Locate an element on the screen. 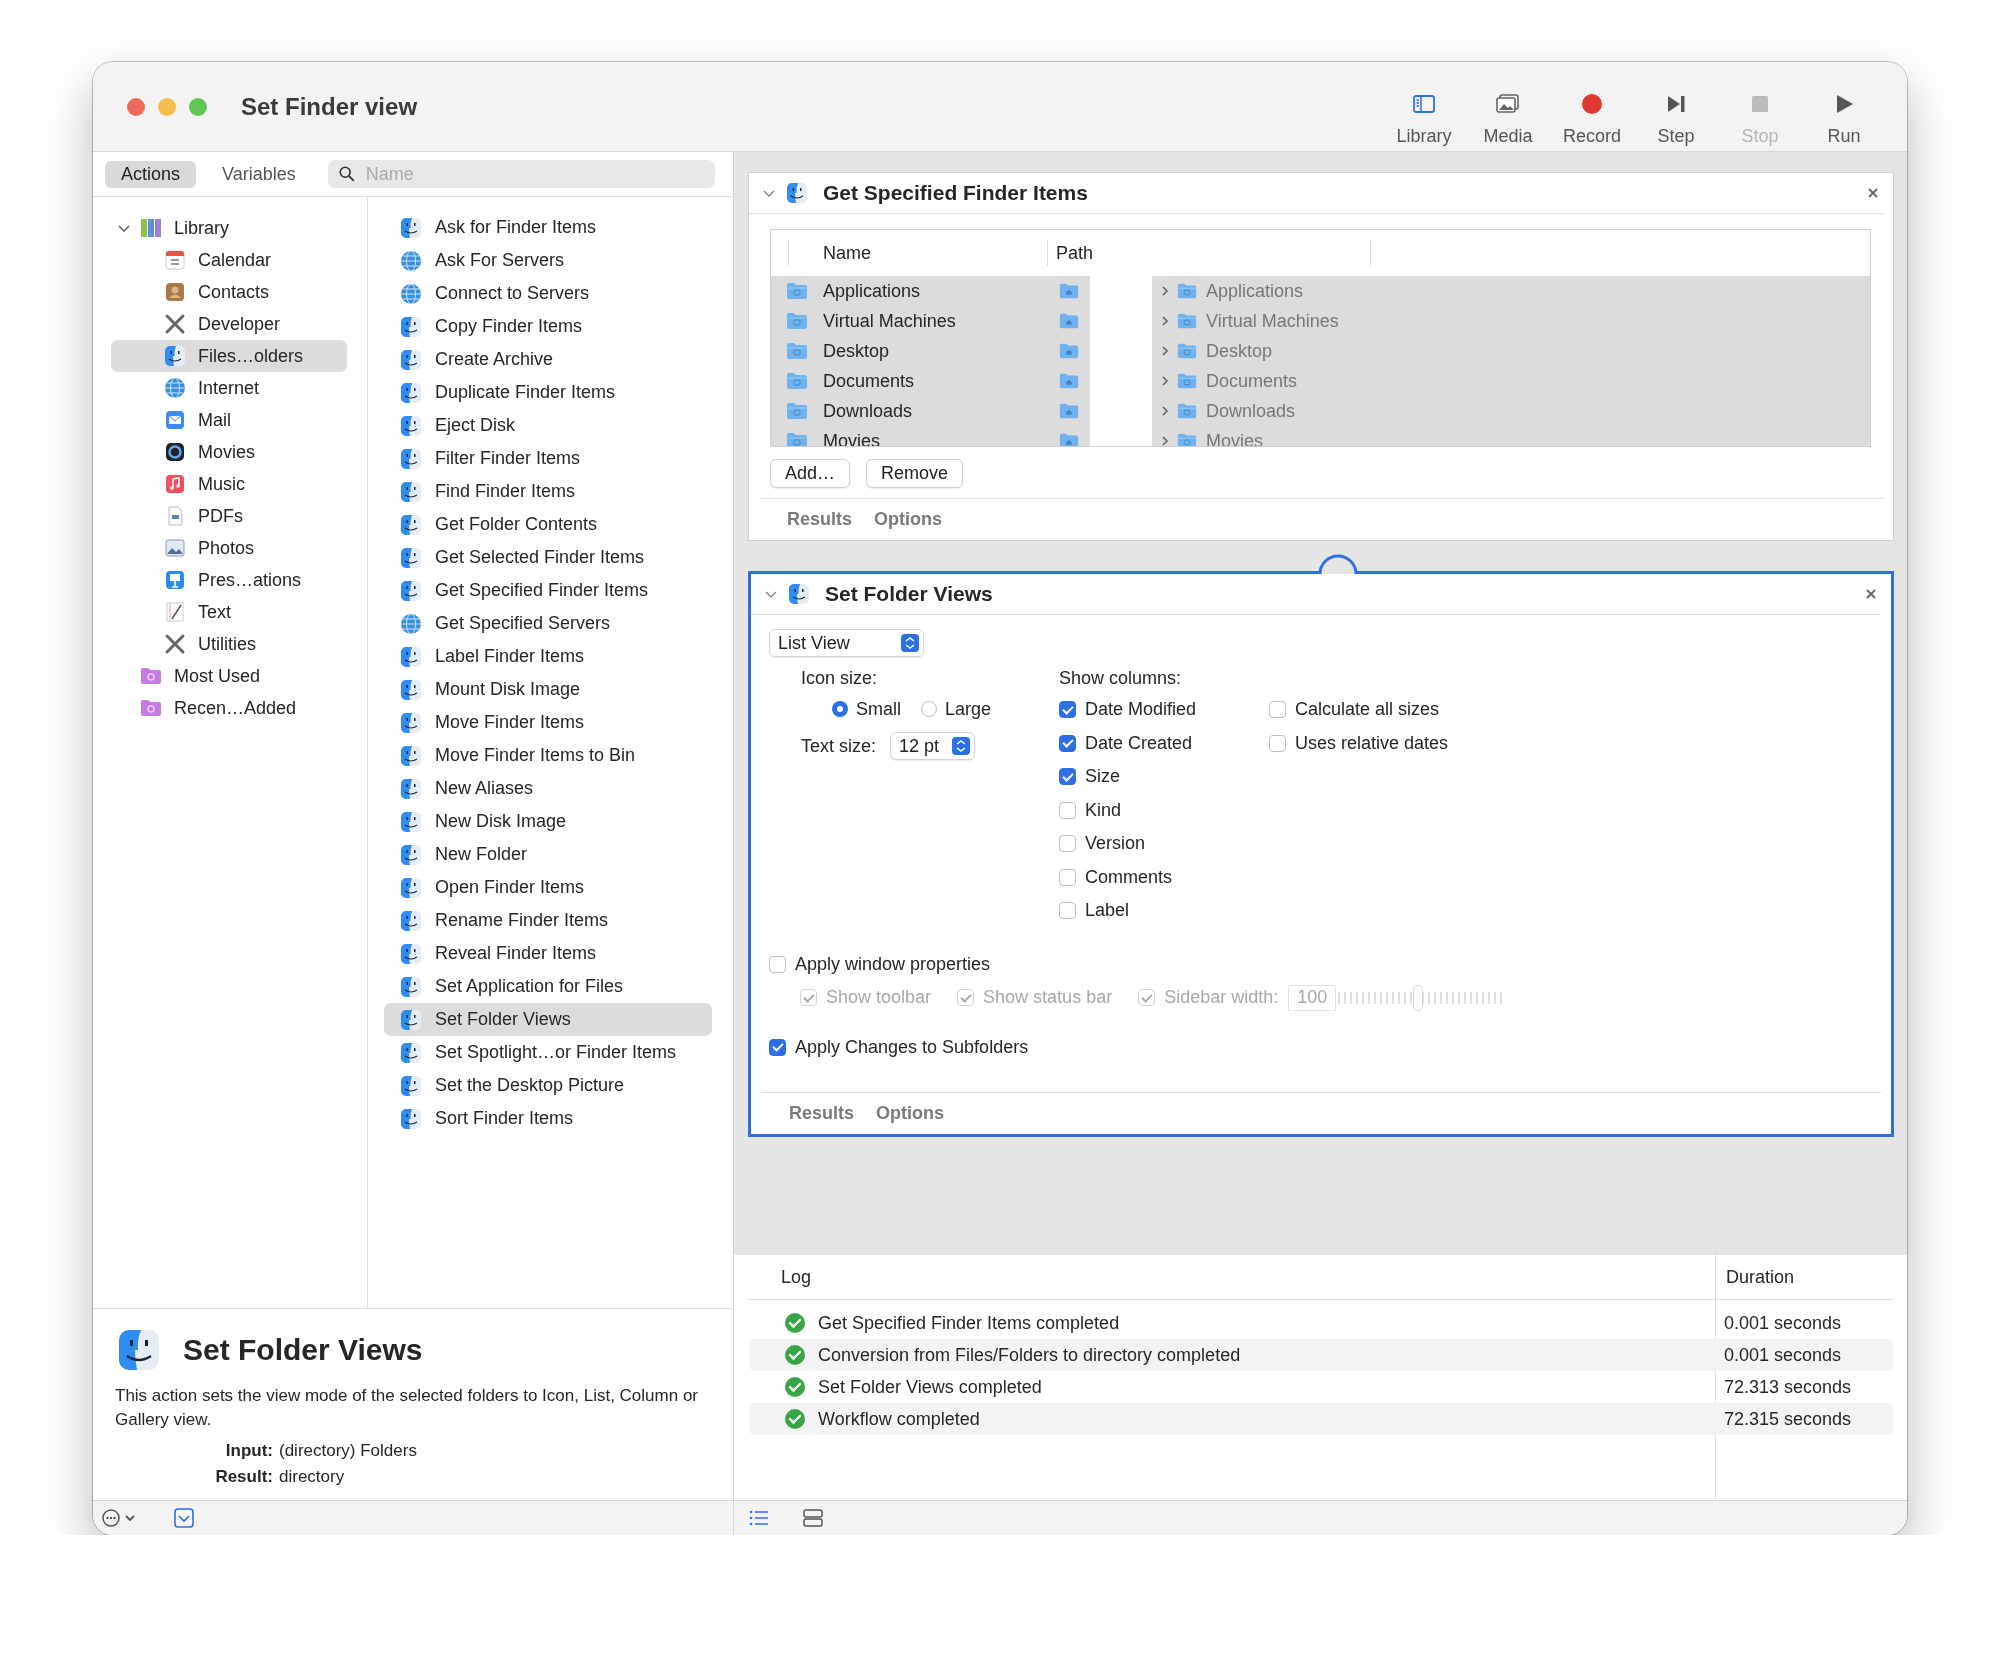 The height and width of the screenshot is (1660, 2000). checkbox-option: Date Created is located at coordinates (1164, 743).